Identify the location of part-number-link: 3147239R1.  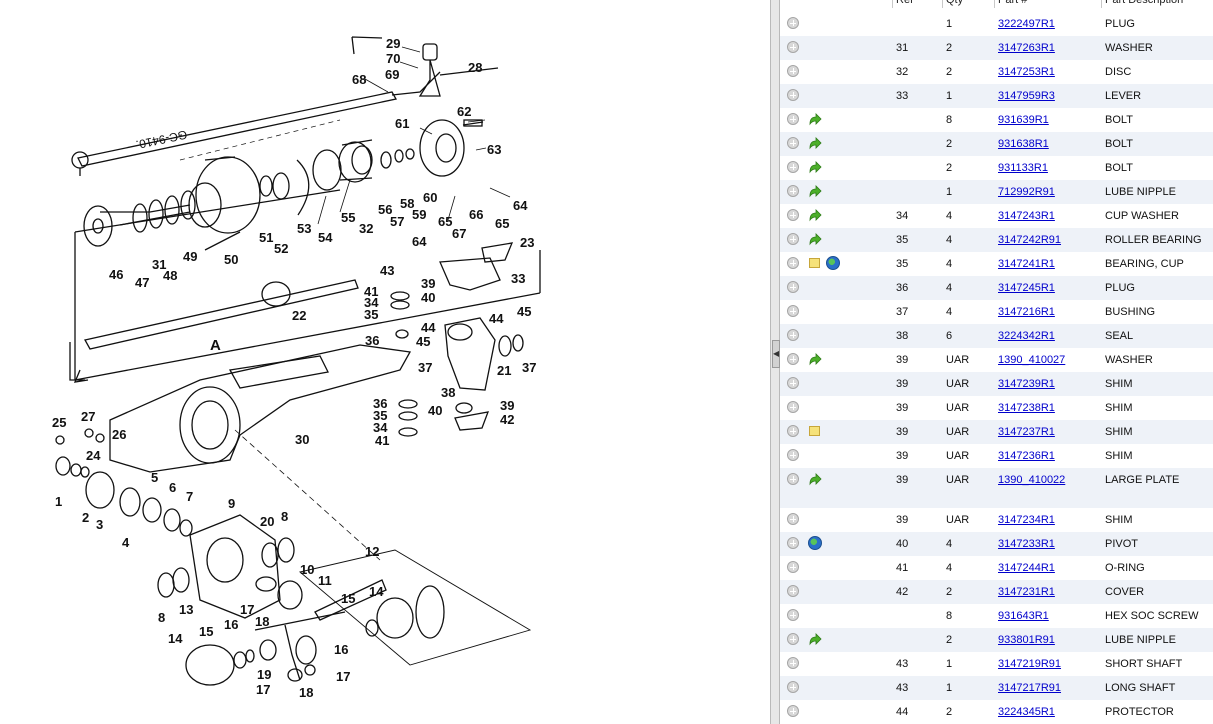
(1026, 384).